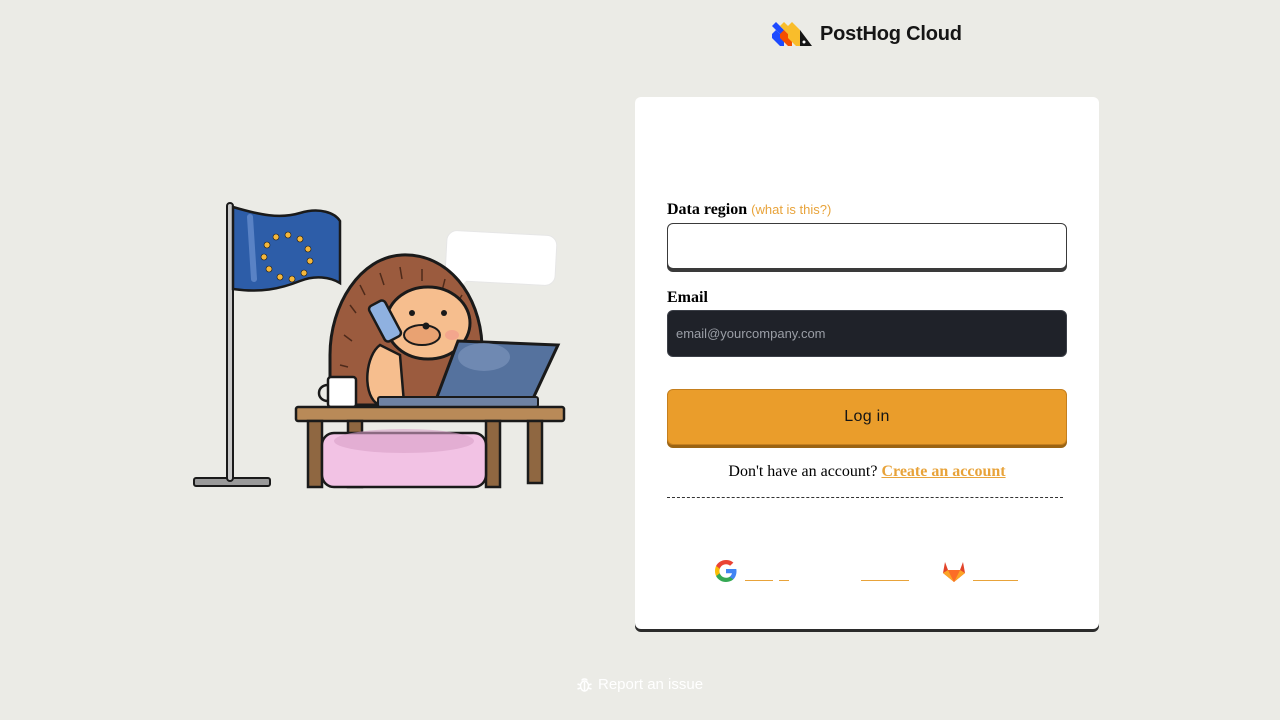  Describe the element at coordinates (687, 297) in the screenshot. I see `email-label: Email` at that location.